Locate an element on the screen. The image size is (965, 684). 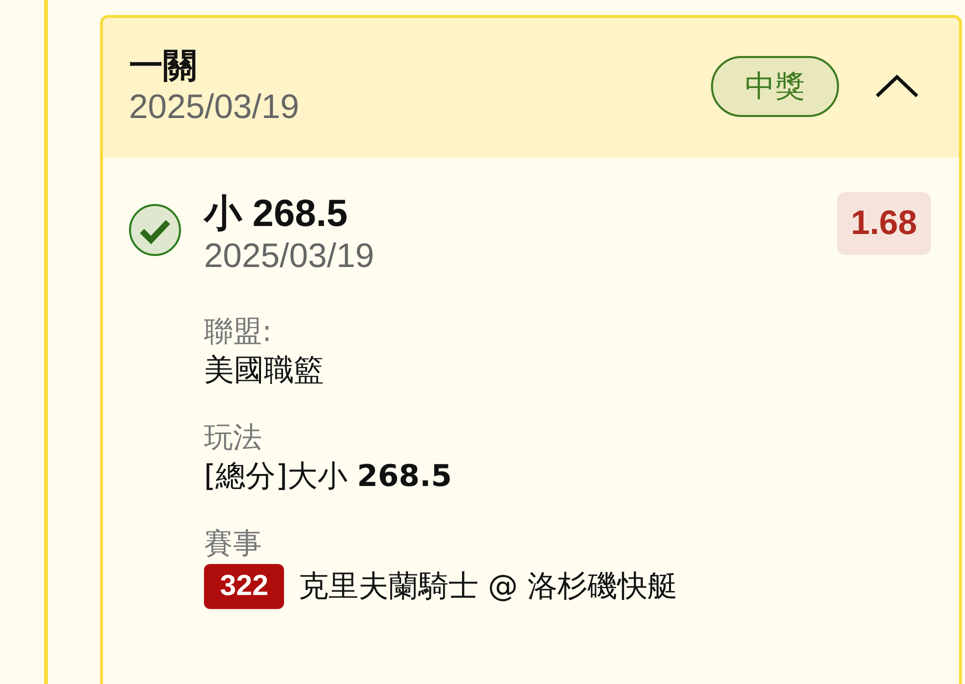
bet-selection: 小 268.5 is located at coordinates (276, 214).